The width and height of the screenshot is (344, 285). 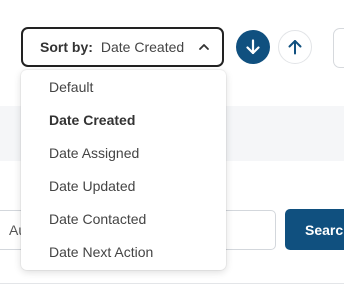 What do you see at coordinates (338, 48) in the screenshot?
I see `filter-button` at bounding box center [338, 48].